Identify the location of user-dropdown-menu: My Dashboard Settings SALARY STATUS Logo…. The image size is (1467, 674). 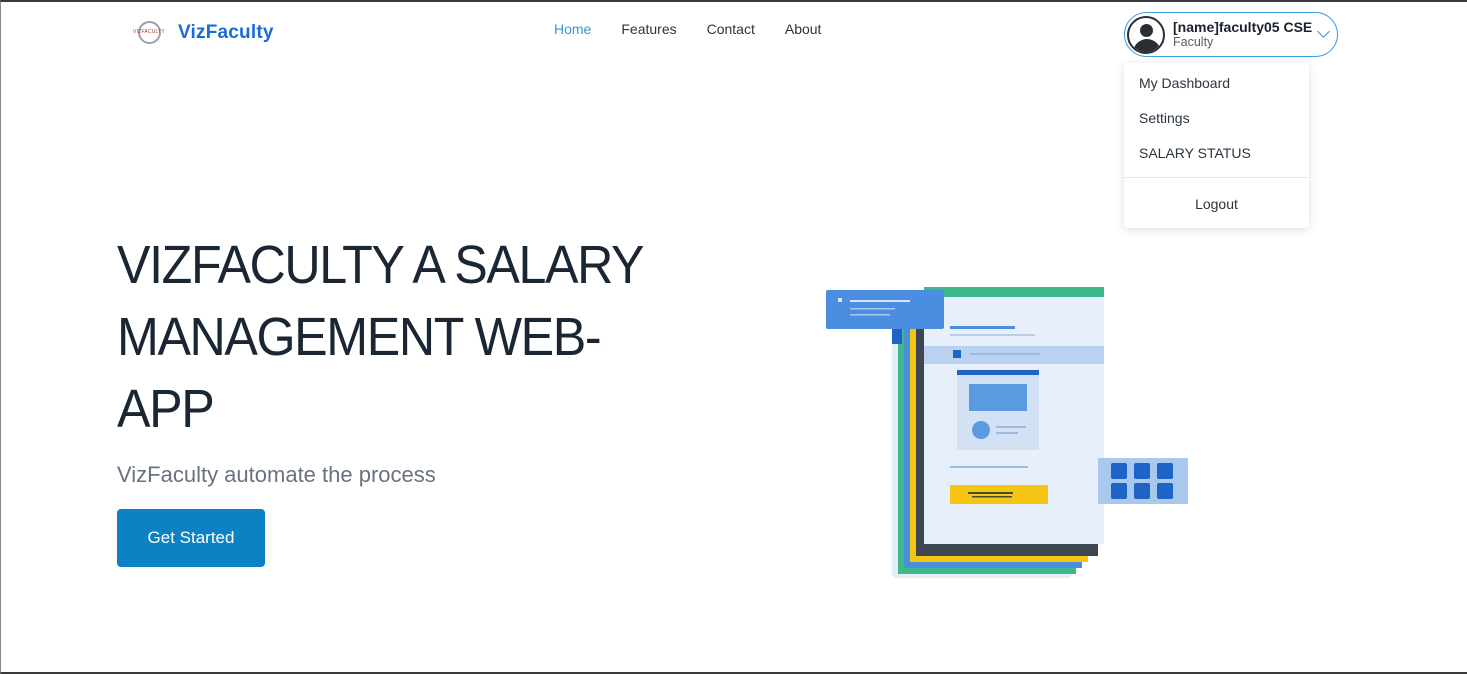
(1216, 145).